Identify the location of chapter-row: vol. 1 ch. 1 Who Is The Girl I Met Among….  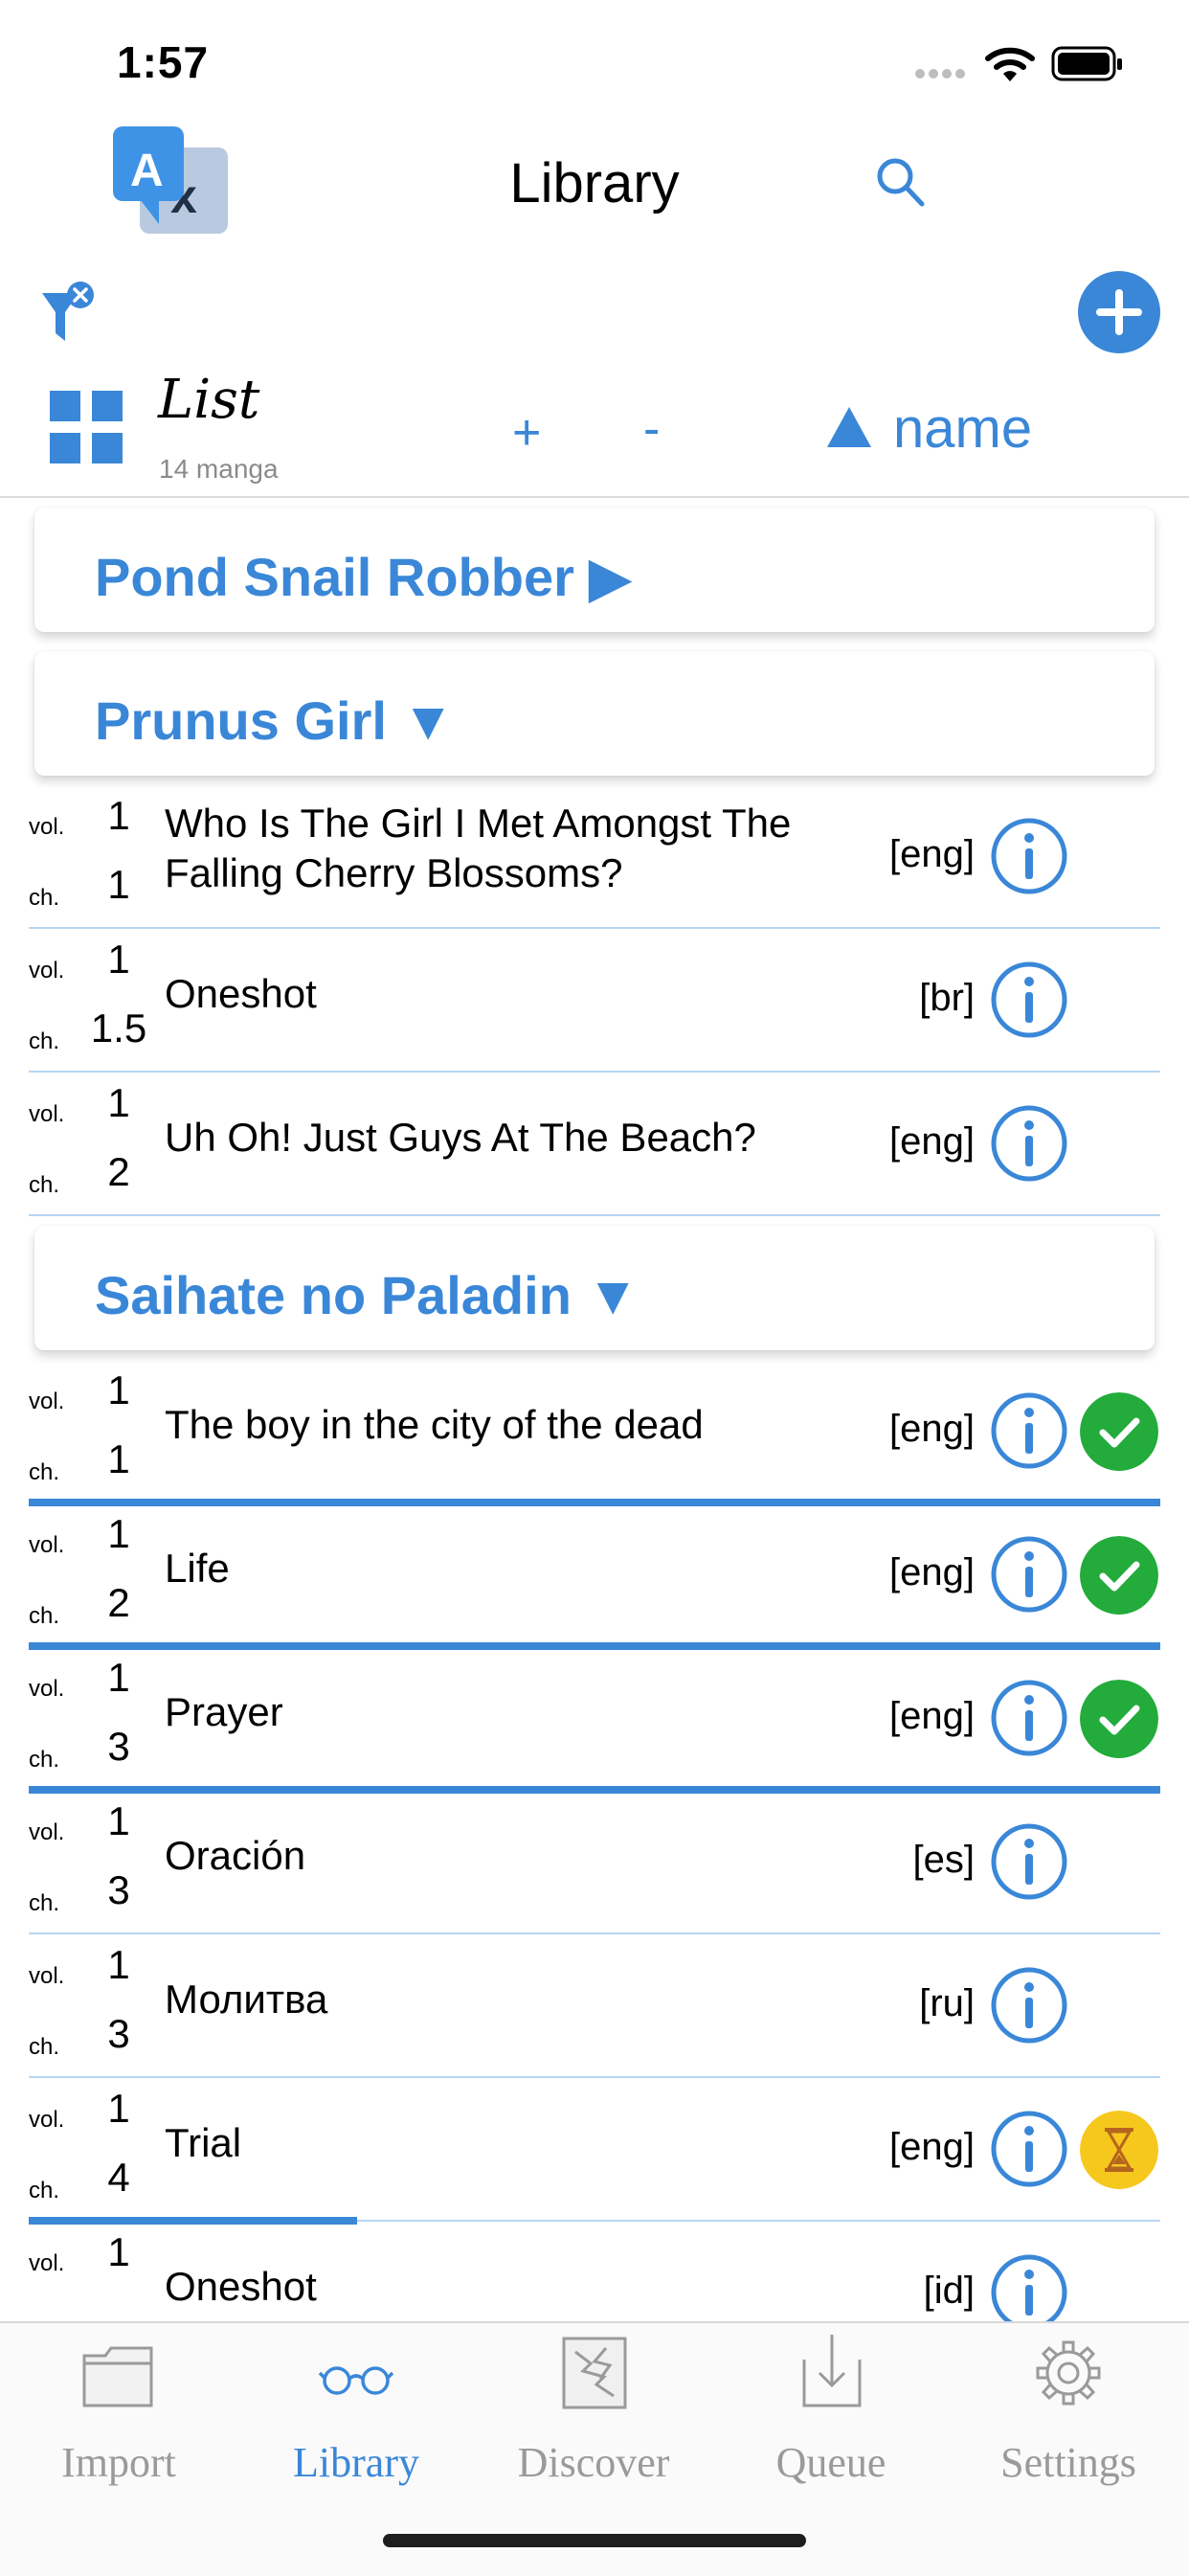
(594, 857).